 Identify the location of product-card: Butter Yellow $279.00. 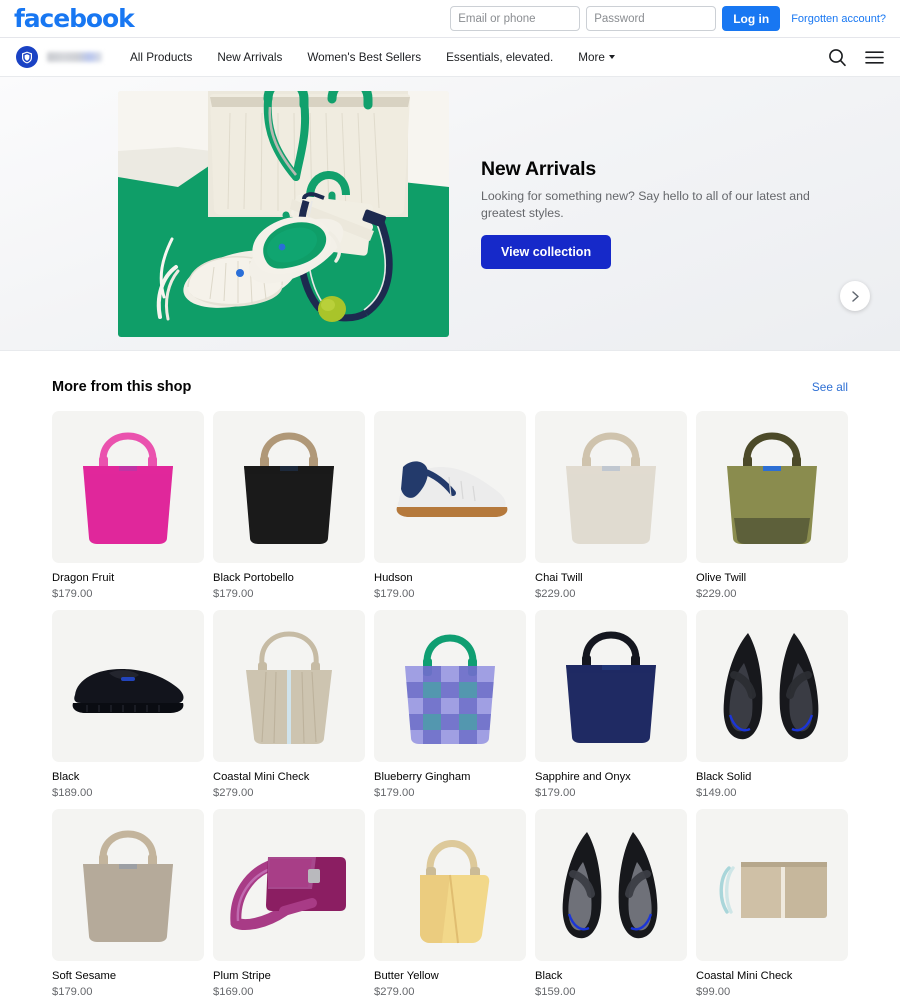
(450, 904).